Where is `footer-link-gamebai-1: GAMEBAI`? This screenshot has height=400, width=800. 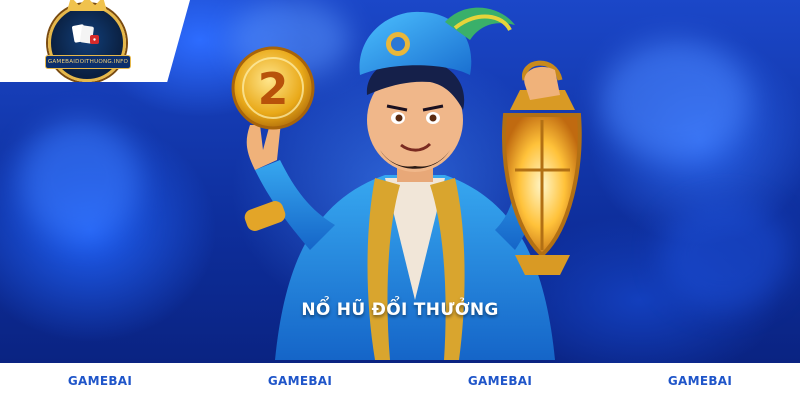 footer-link-gamebai-1: GAMEBAI is located at coordinates (100, 381).